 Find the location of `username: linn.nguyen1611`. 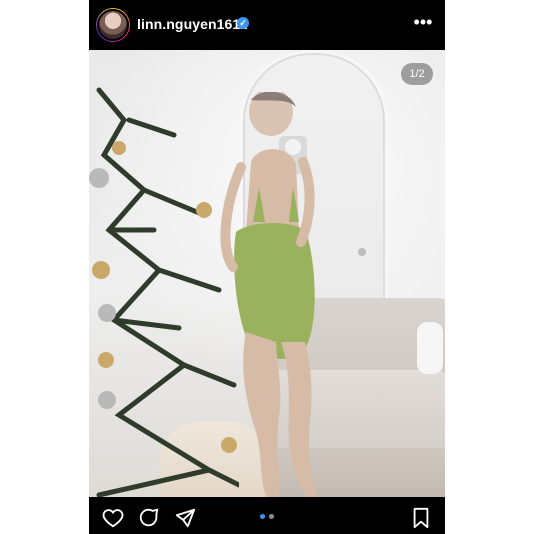

username: linn.nguyen1611 is located at coordinates (192, 24).